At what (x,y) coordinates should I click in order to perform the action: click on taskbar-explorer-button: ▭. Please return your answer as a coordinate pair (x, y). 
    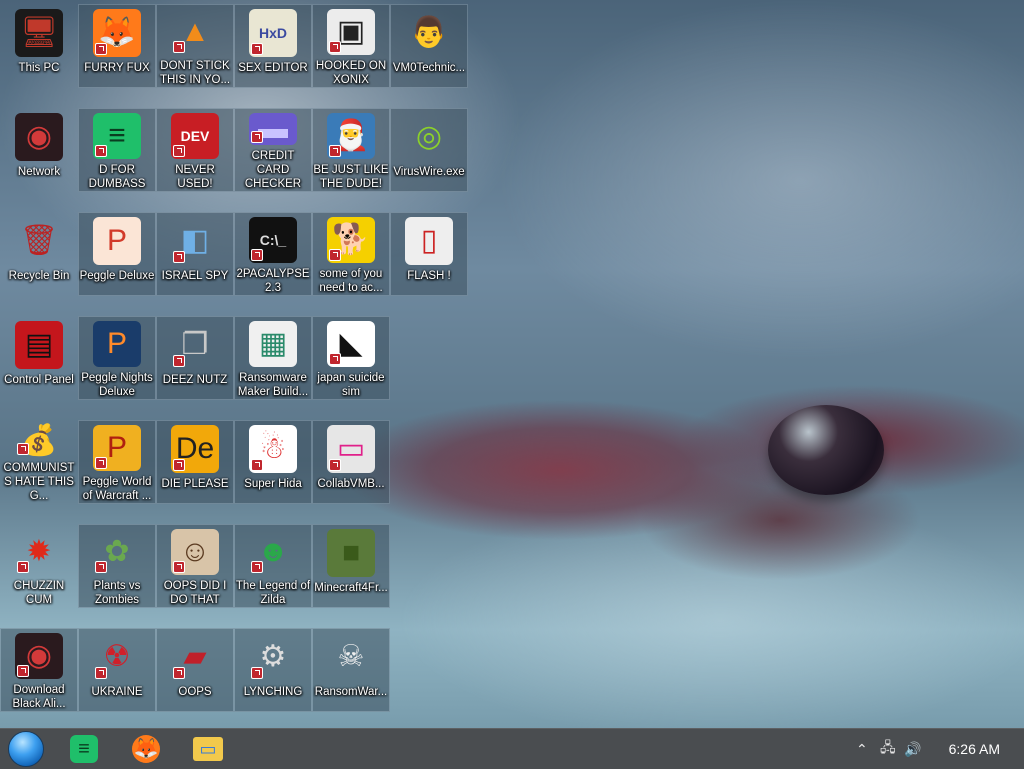
    Looking at the image, I should click on (208, 749).